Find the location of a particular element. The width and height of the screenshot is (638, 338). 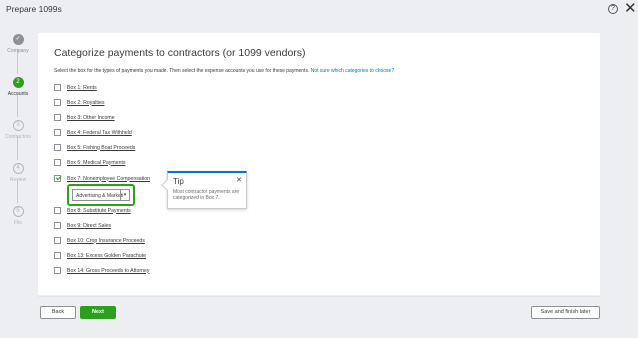

footer-divider is located at coordinates (319, 296).